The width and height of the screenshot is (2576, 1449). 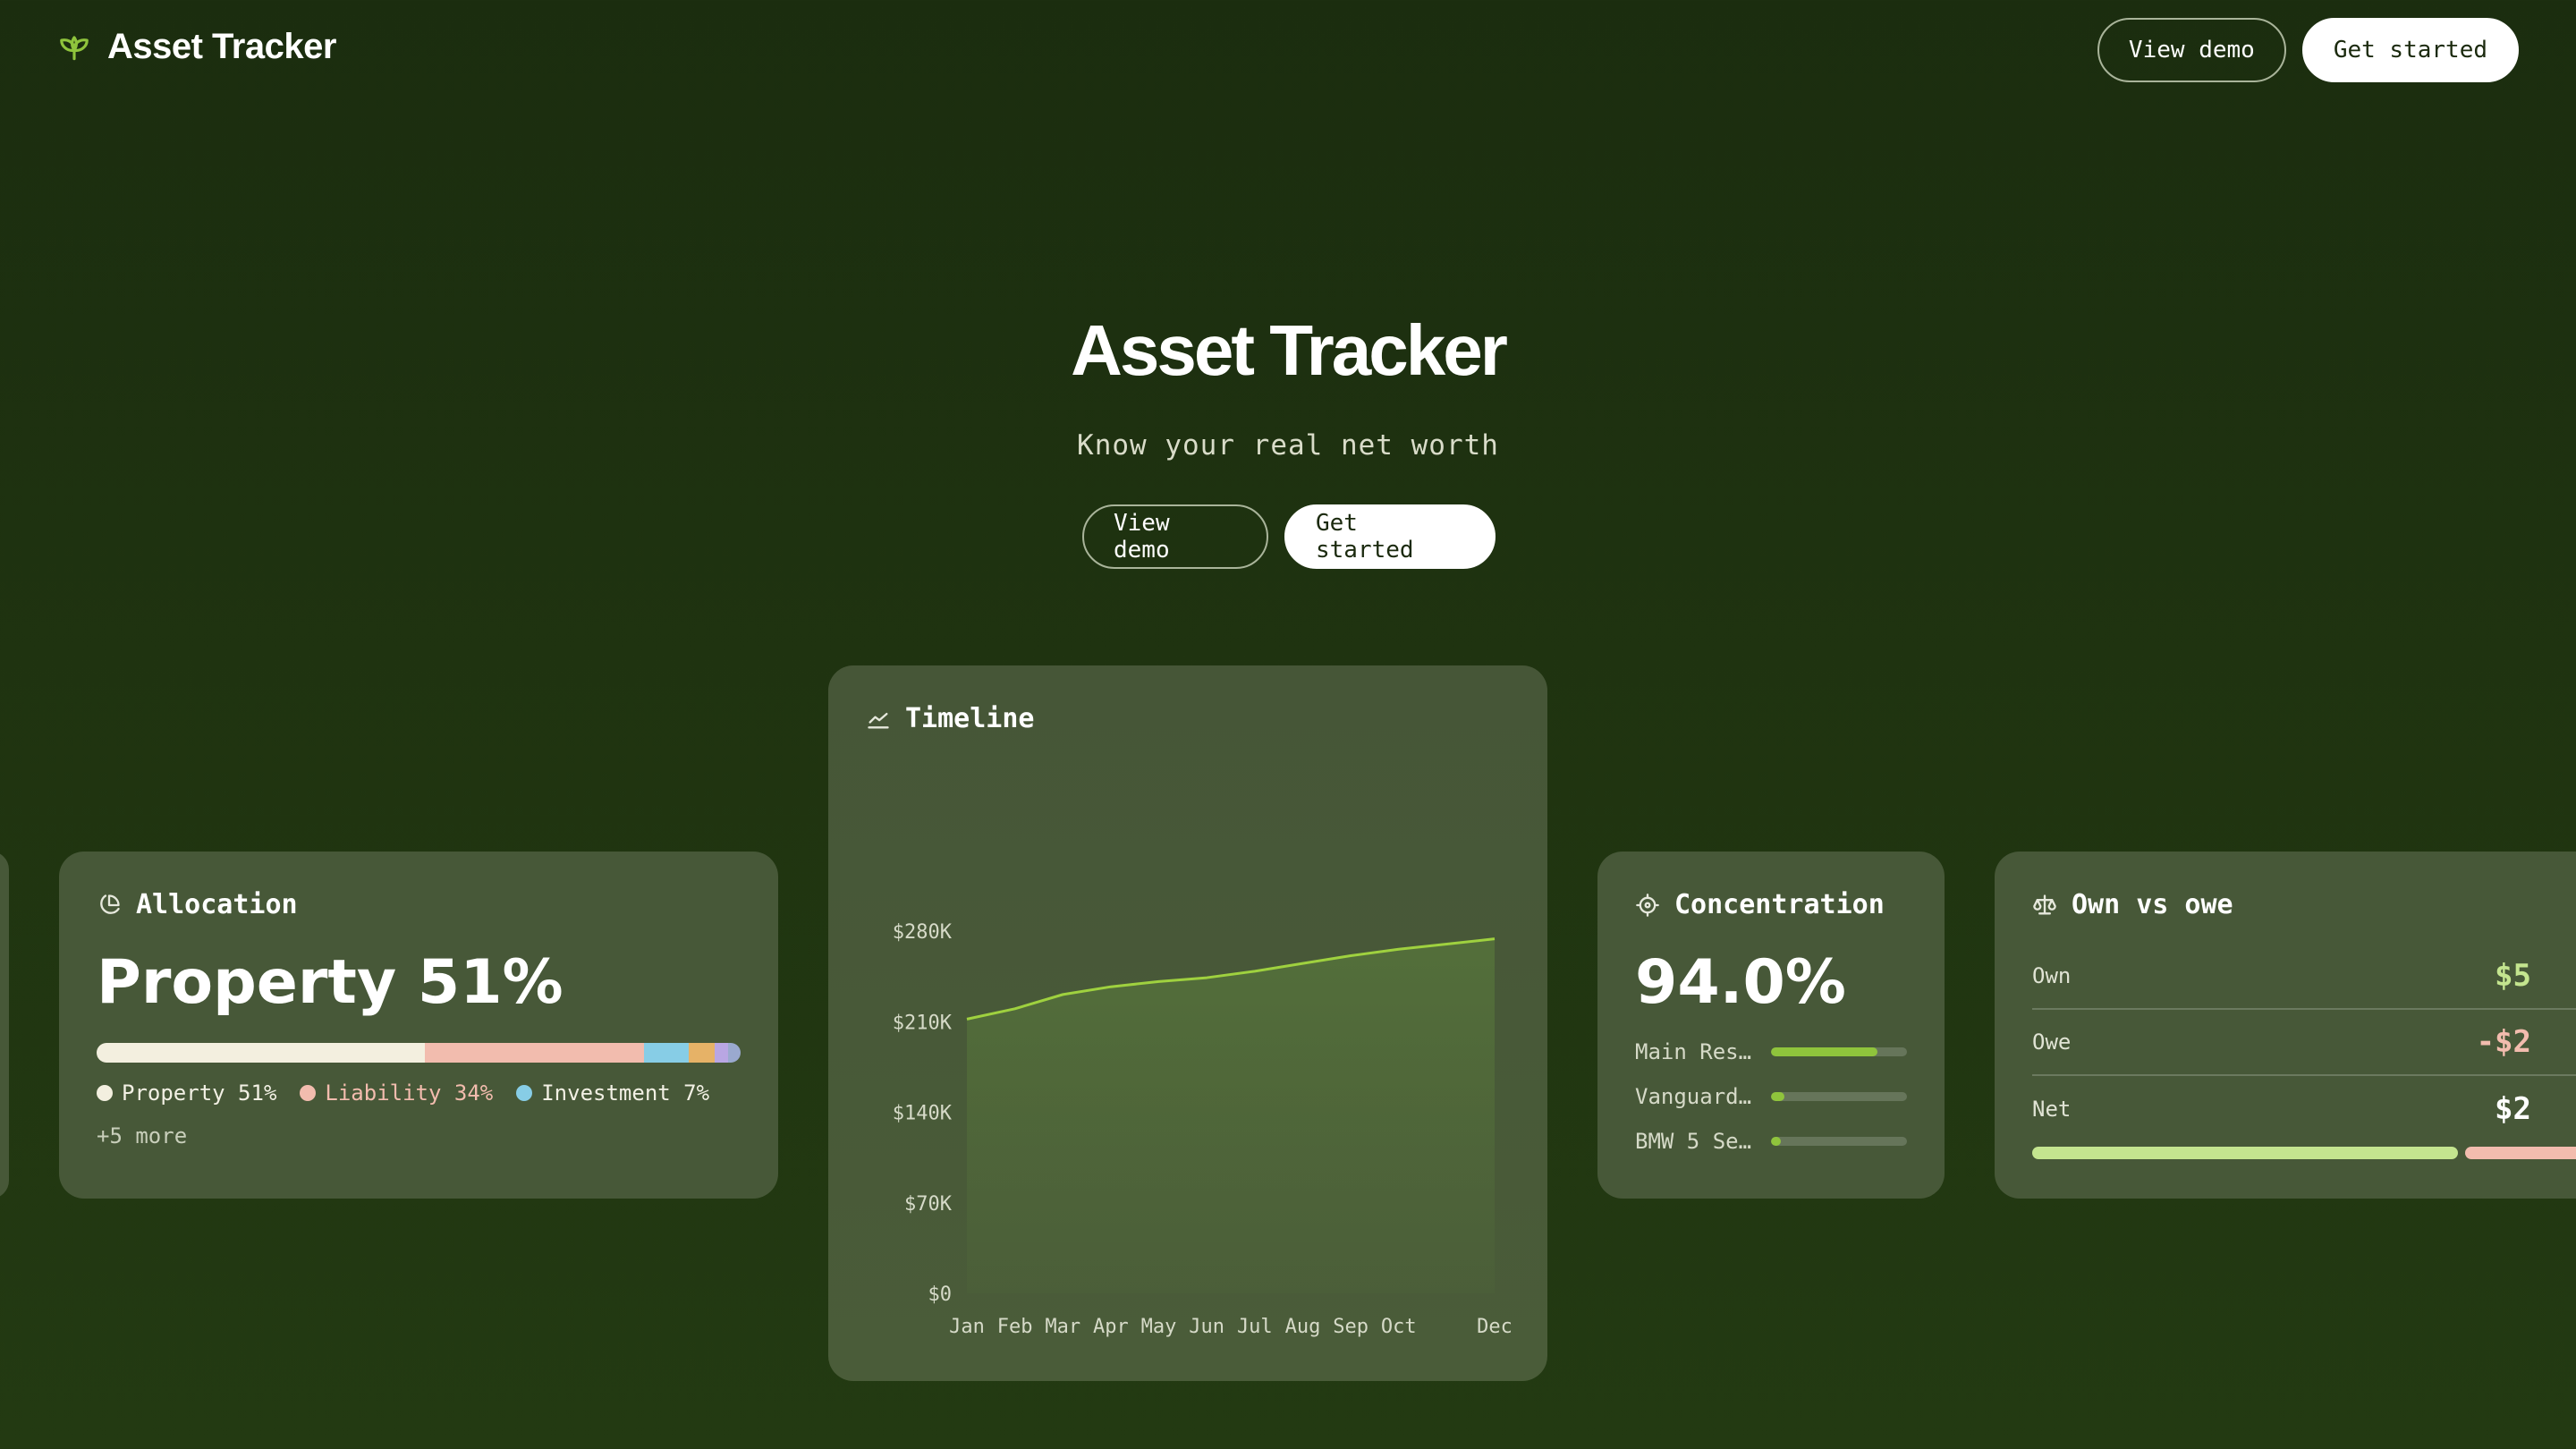 I want to click on concentration-header: Concentration, so click(x=1771, y=904).